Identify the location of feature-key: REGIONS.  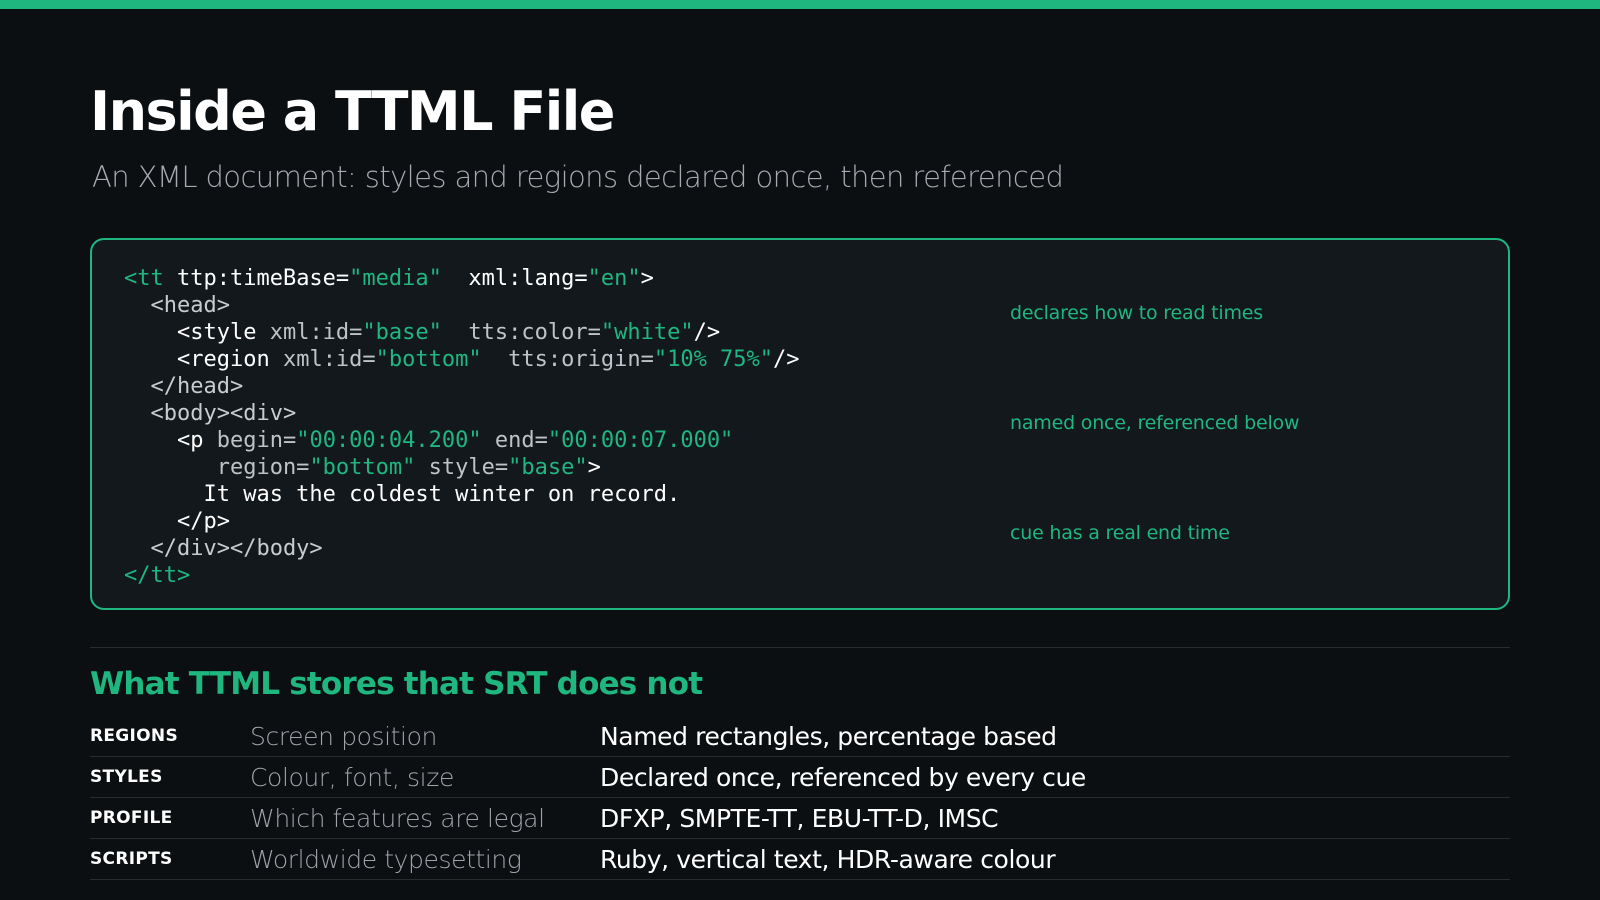
(134, 736).